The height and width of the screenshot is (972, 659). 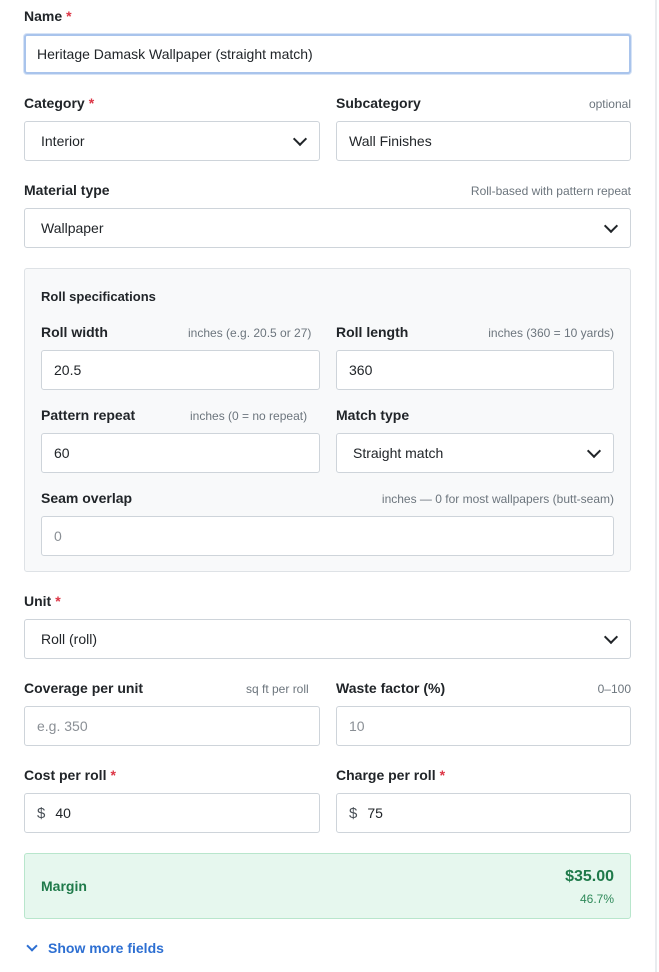 I want to click on match-type-select: Straight match, so click(x=475, y=453).